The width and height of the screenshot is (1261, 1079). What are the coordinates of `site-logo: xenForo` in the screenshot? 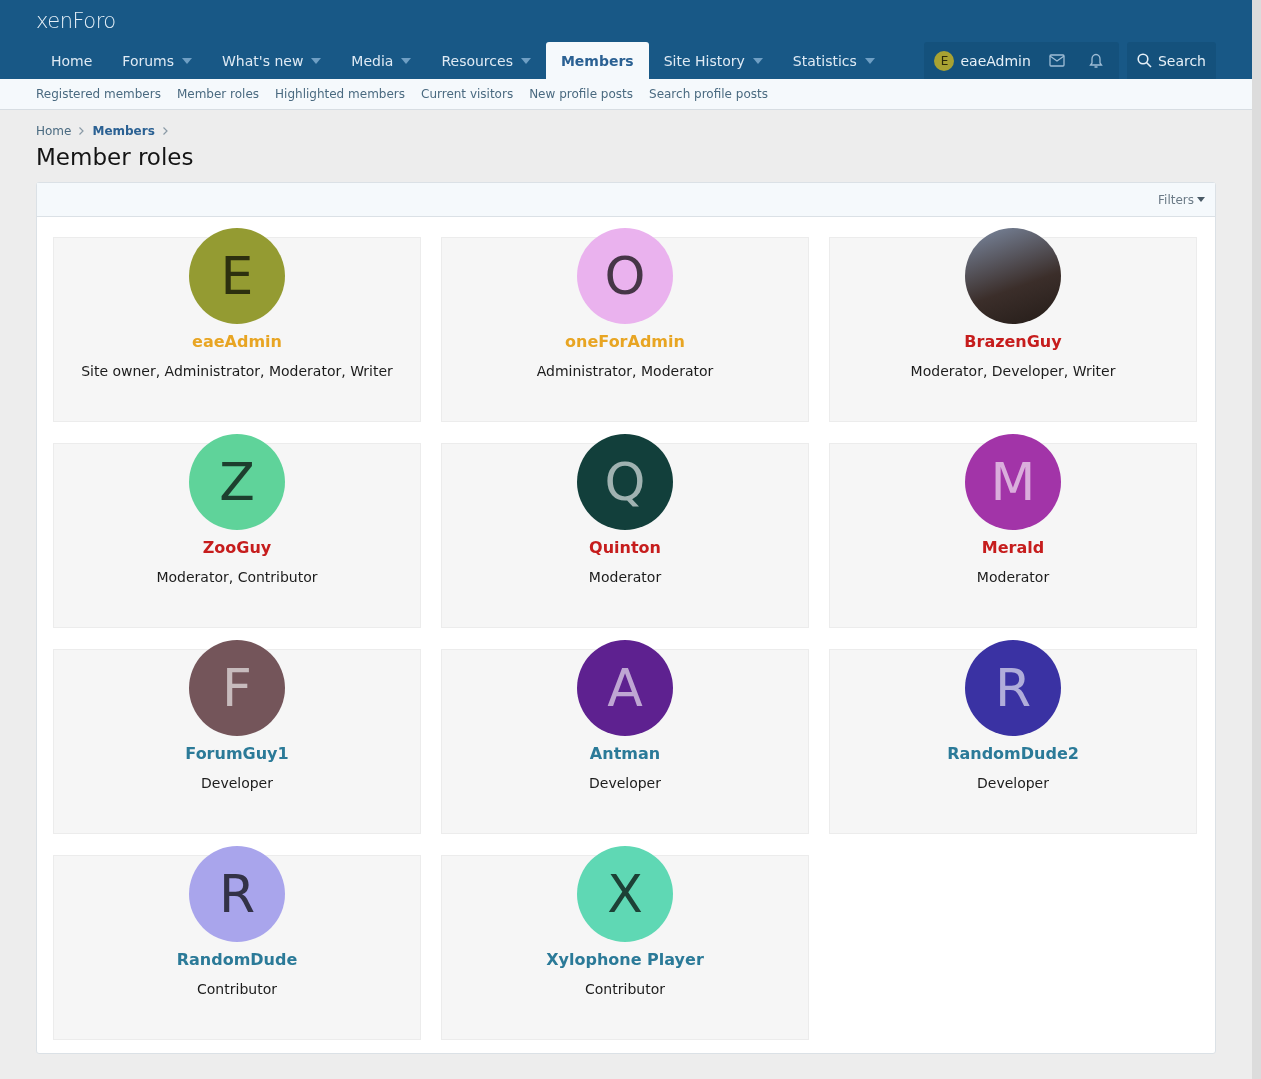 It's located at (76, 21).